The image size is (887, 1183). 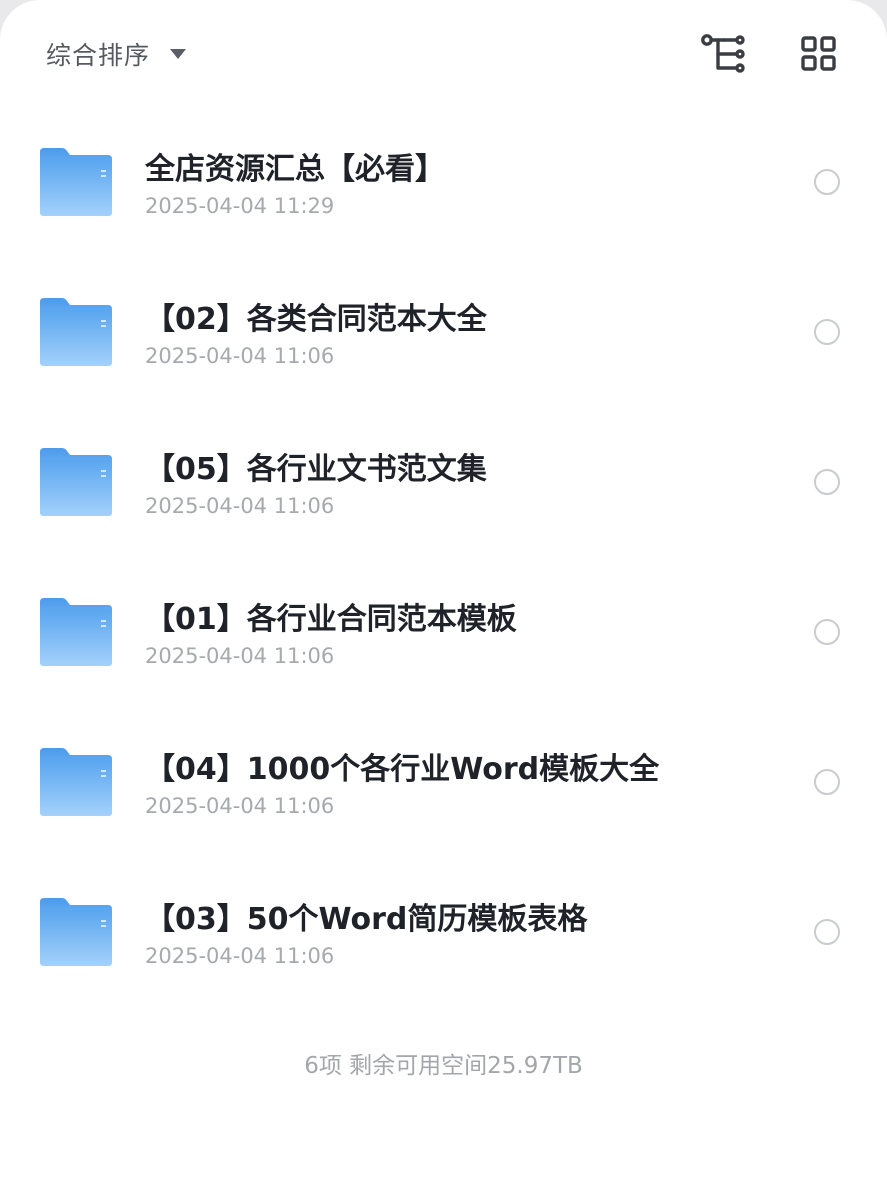 What do you see at coordinates (723, 54) in the screenshot?
I see `folder-tree-icon` at bounding box center [723, 54].